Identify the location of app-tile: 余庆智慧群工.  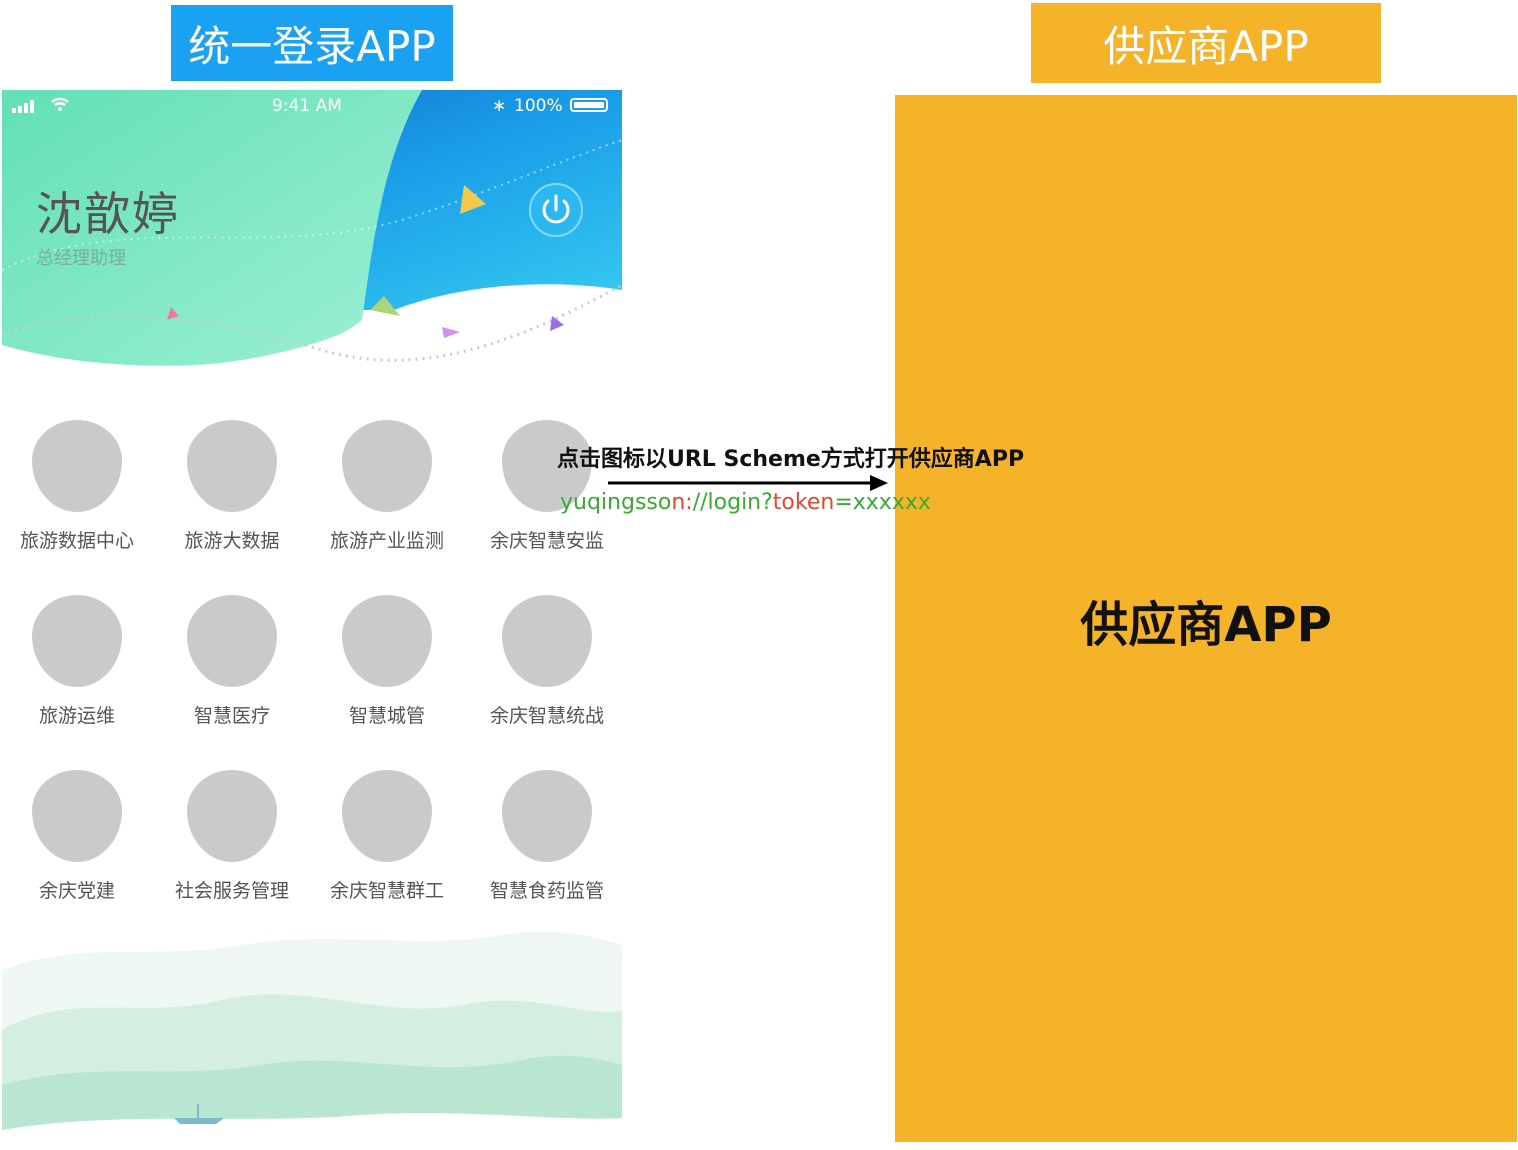
(387, 836).